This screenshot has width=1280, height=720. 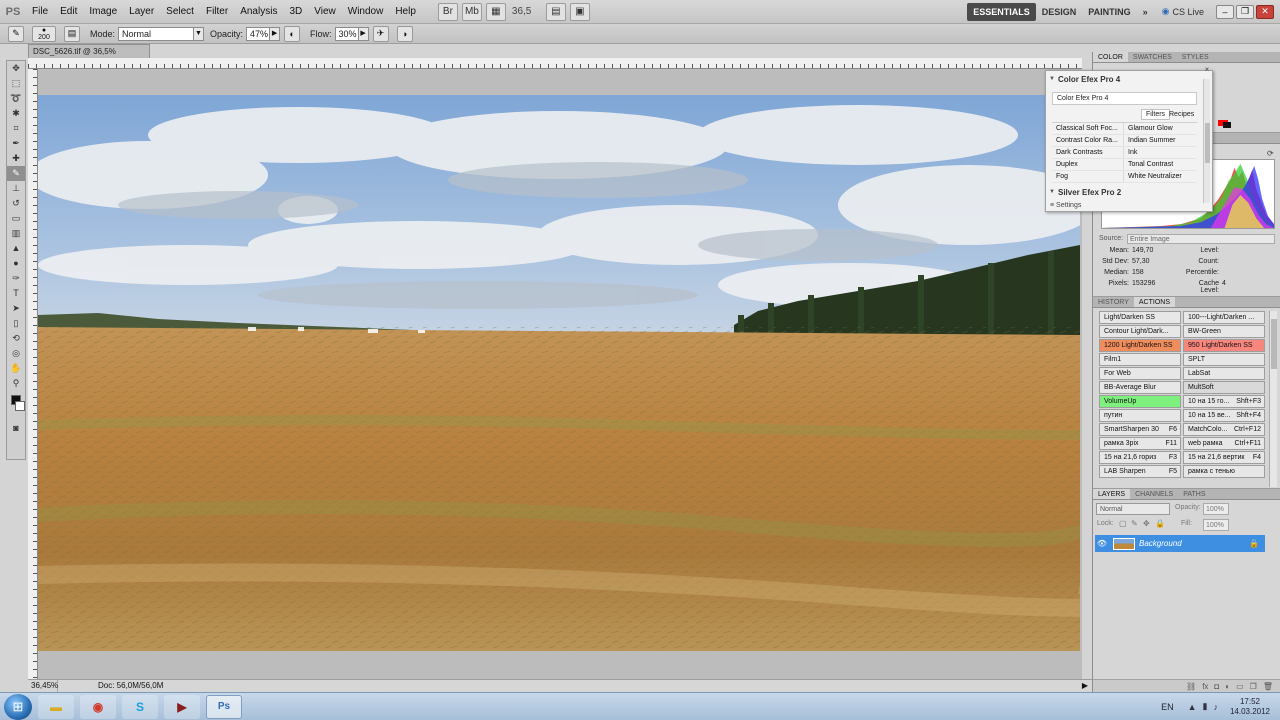 I want to click on tab-styles: STYLES, so click(x=1195, y=57).